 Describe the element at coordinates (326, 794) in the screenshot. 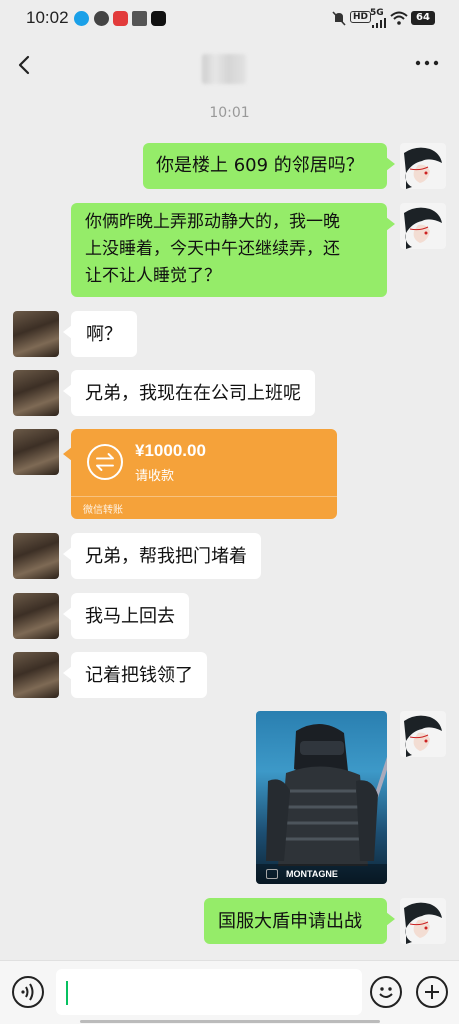

I see `operator-image` at that location.